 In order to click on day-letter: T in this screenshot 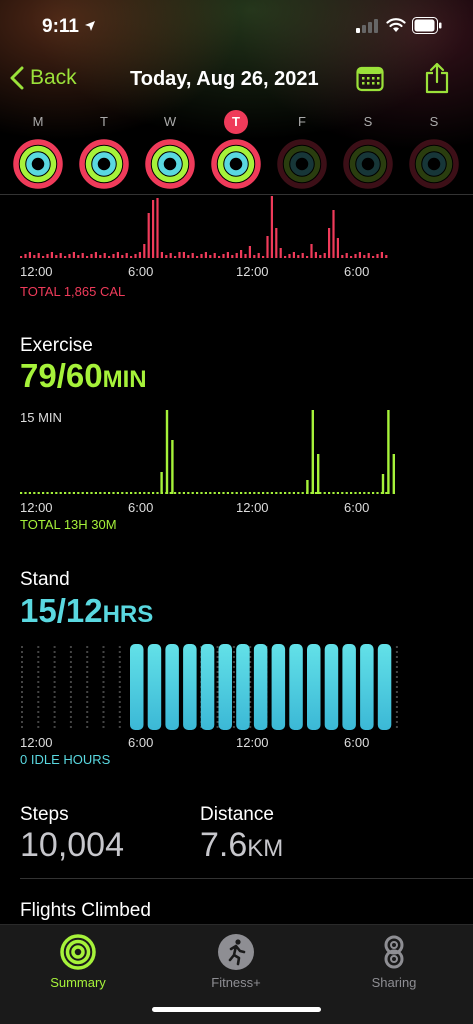, I will do `click(104, 121)`.